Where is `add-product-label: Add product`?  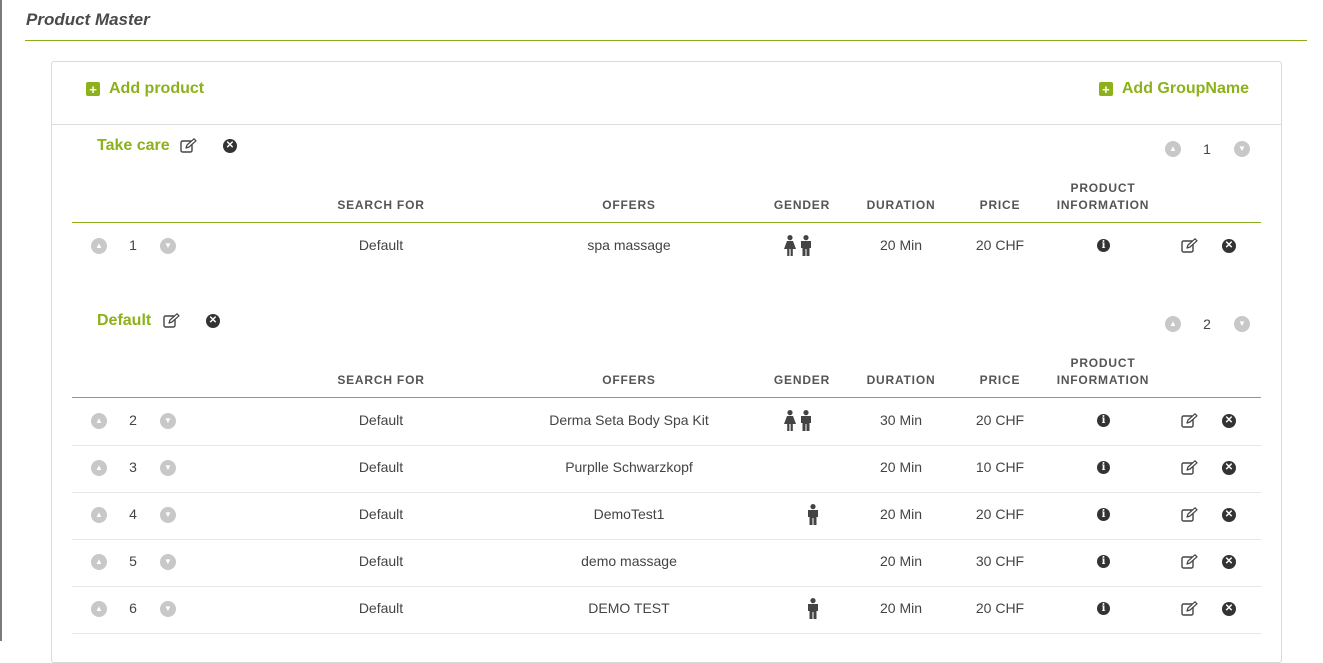
add-product-label: Add product is located at coordinates (157, 88).